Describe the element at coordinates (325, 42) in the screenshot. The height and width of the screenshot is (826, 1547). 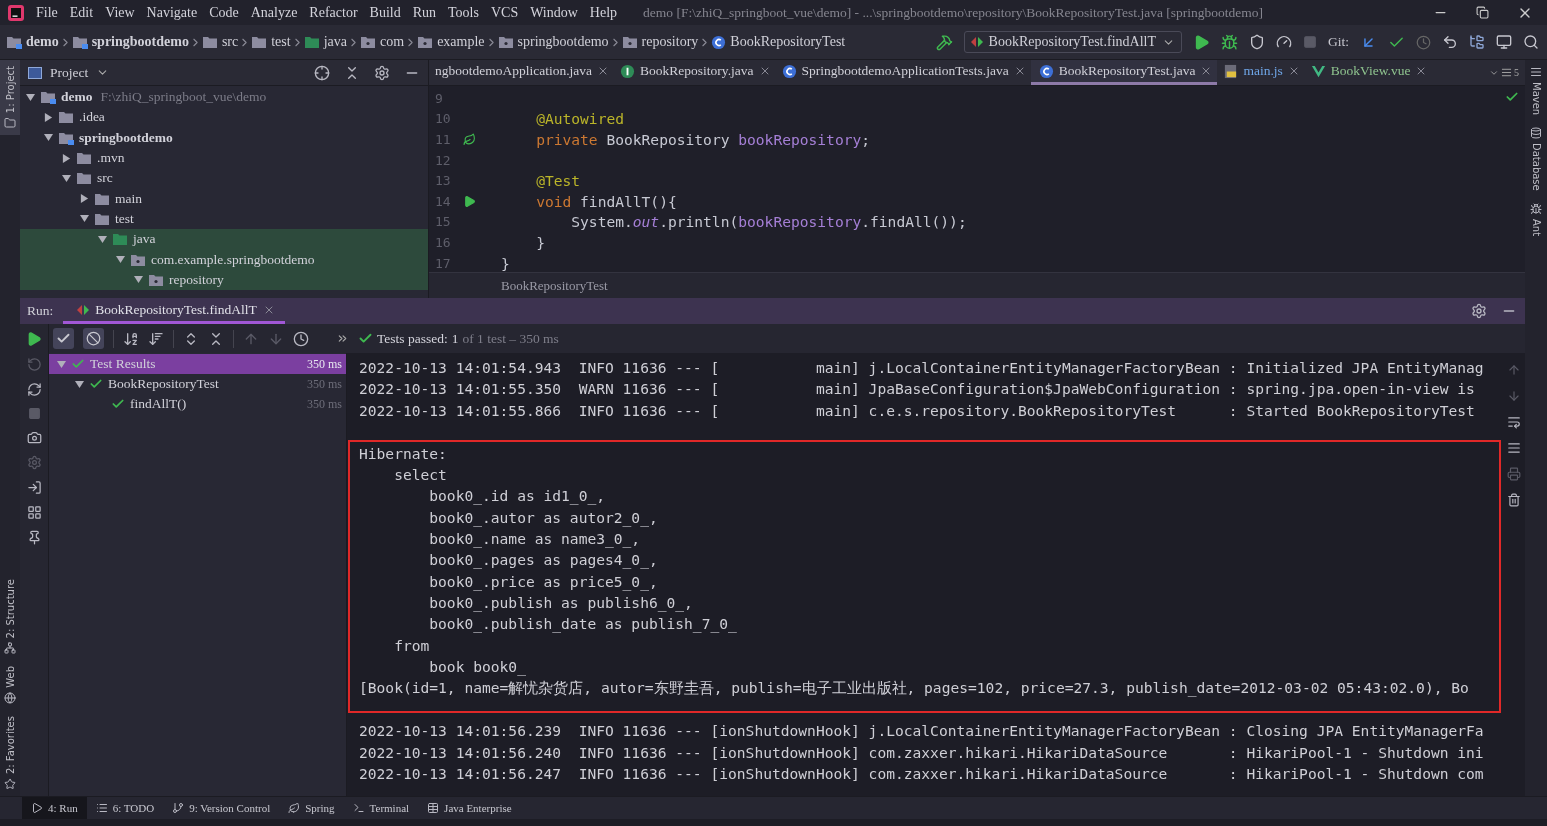
I see `breadcrumb: java` at that location.